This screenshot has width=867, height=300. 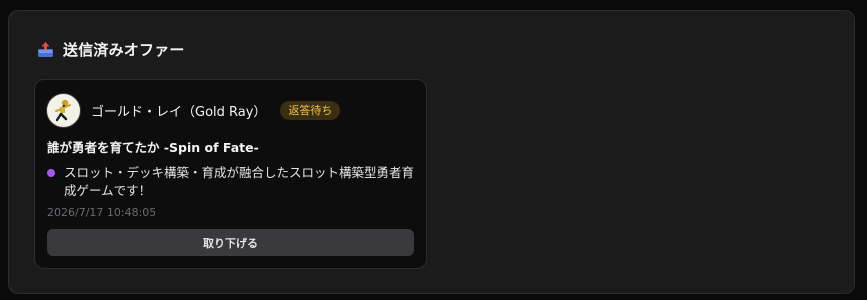 I want to click on status-badge: 返答待ち, so click(x=310, y=110).